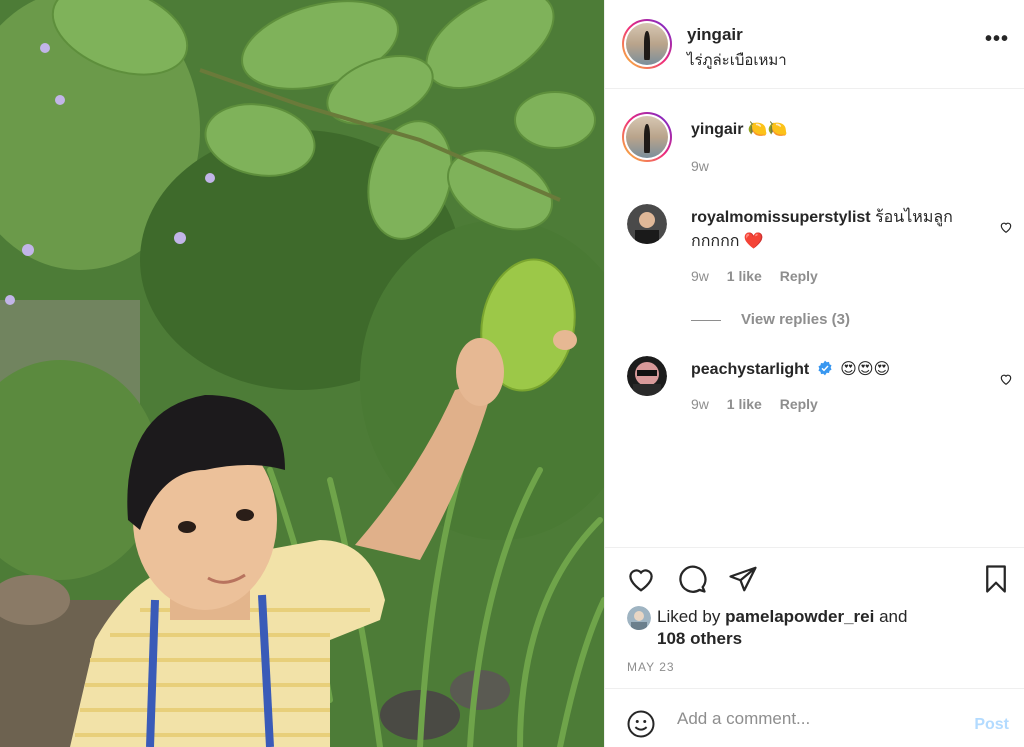  What do you see at coordinates (817, 719) in the screenshot?
I see `add-comment-input` at bounding box center [817, 719].